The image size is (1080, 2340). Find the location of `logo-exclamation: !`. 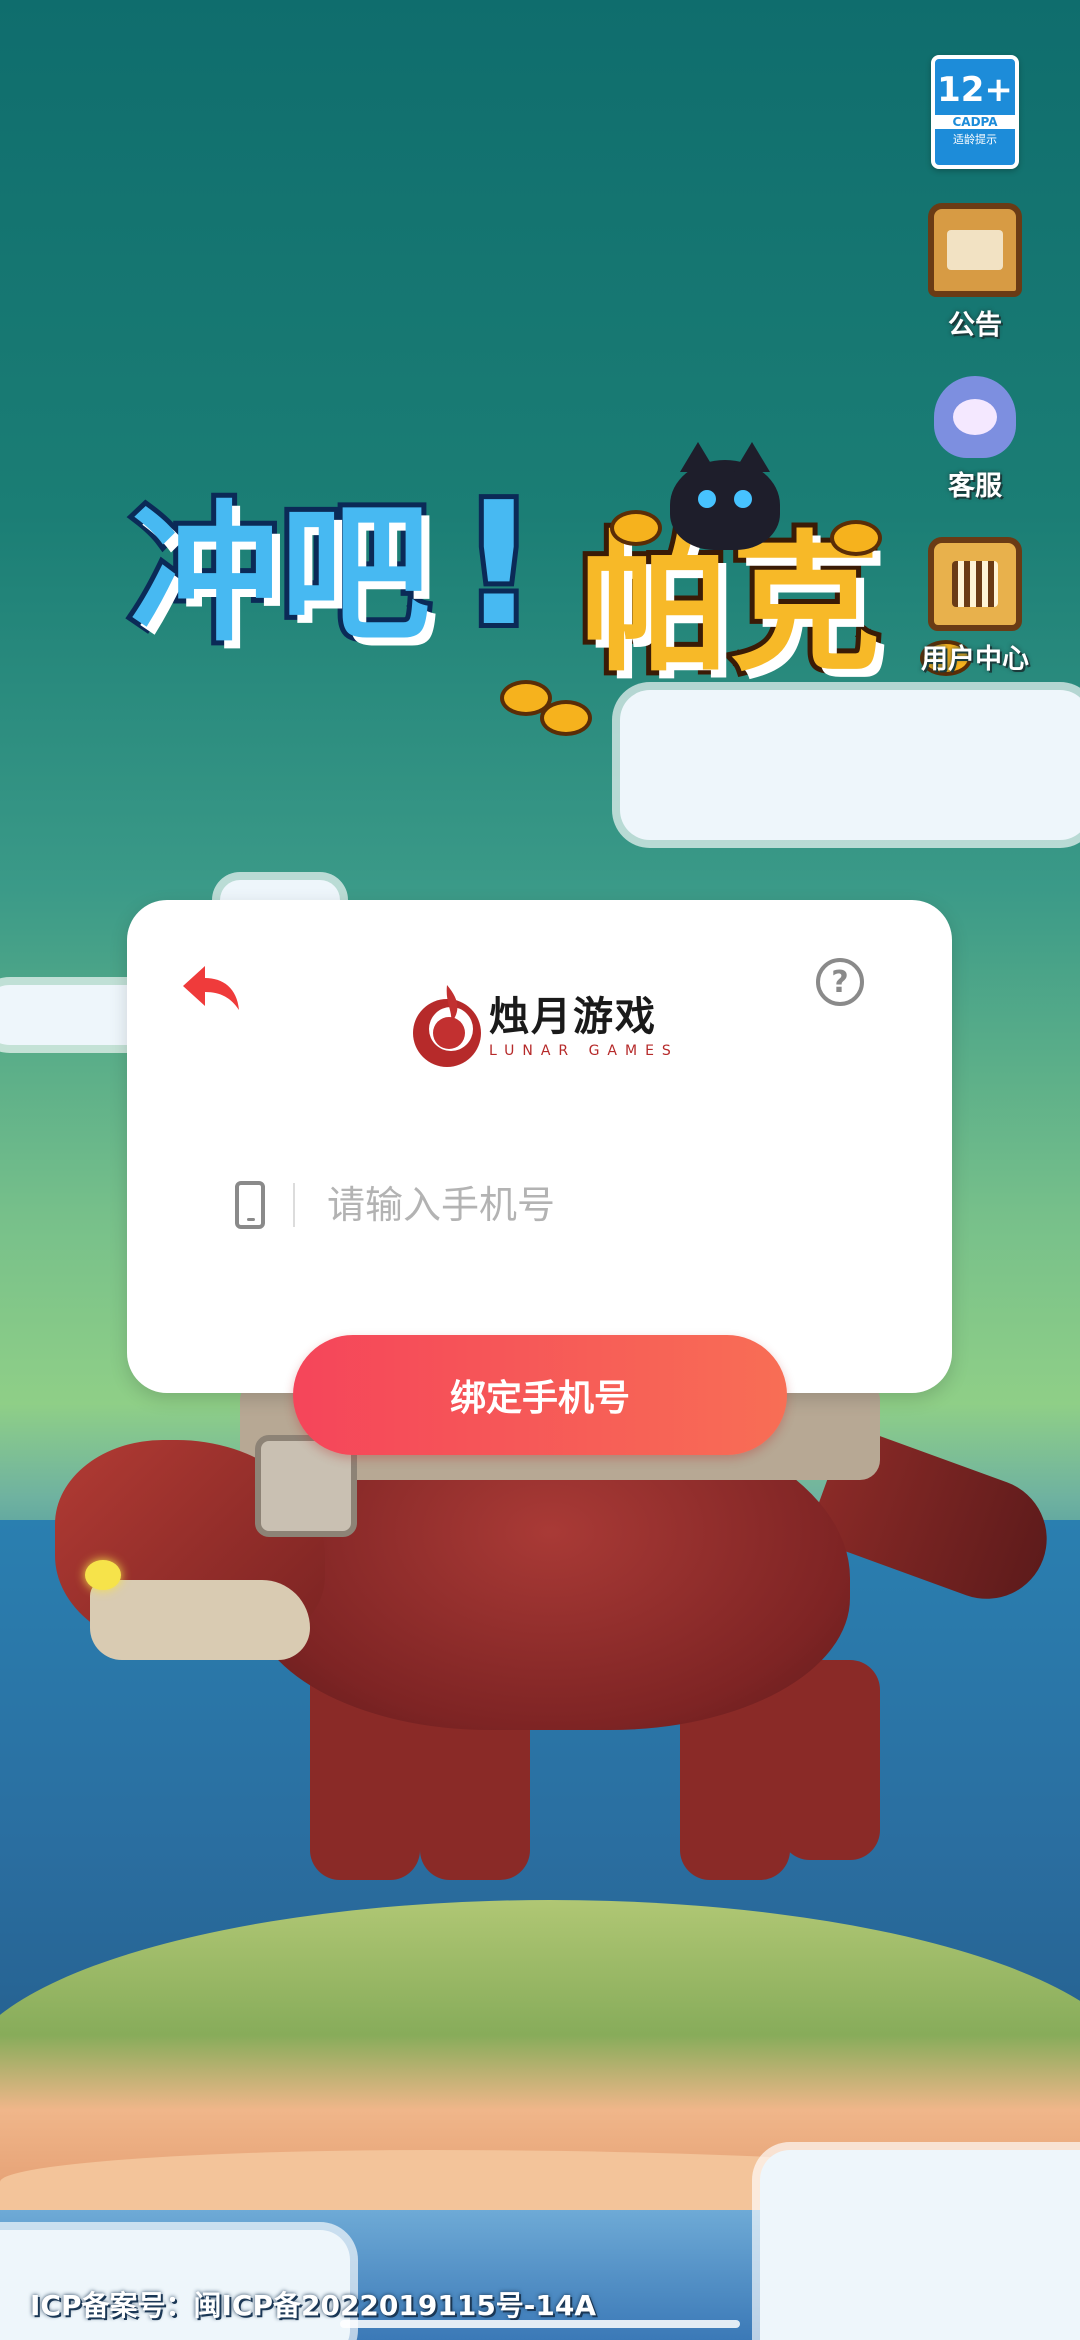

logo-exclamation: ! is located at coordinates (498, 565).